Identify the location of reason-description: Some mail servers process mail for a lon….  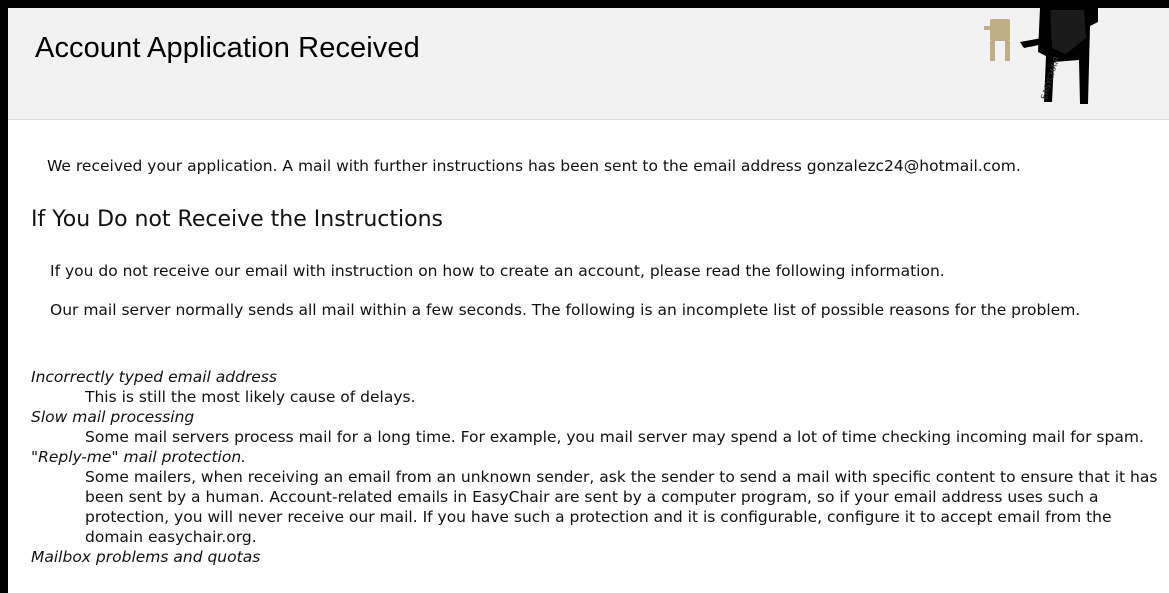
(614, 437).